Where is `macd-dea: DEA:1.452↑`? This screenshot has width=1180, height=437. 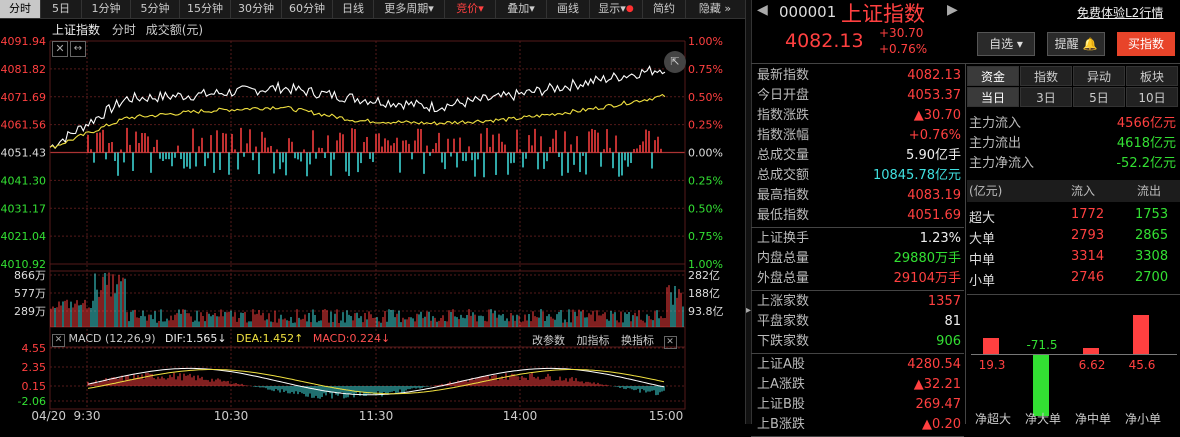
macd-dea: DEA:1.452↑ is located at coordinates (270, 338).